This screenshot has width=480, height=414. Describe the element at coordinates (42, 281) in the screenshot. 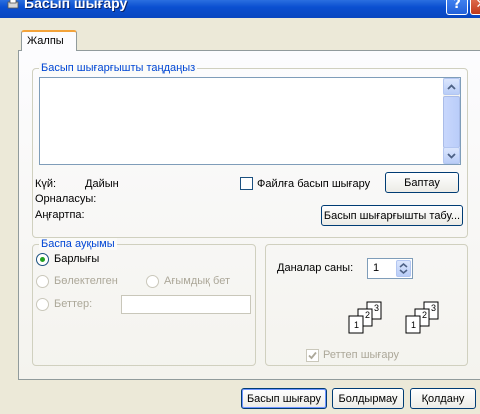

I see `range-selection-radio` at that location.